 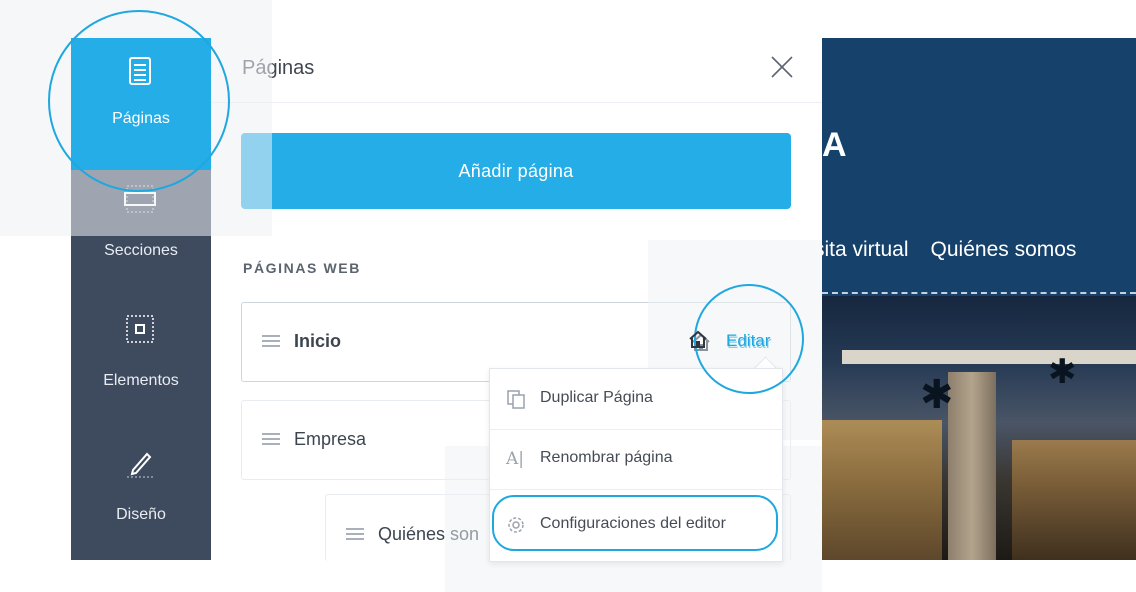 I want to click on sidebar-item-label: Elementos, so click(x=141, y=380).